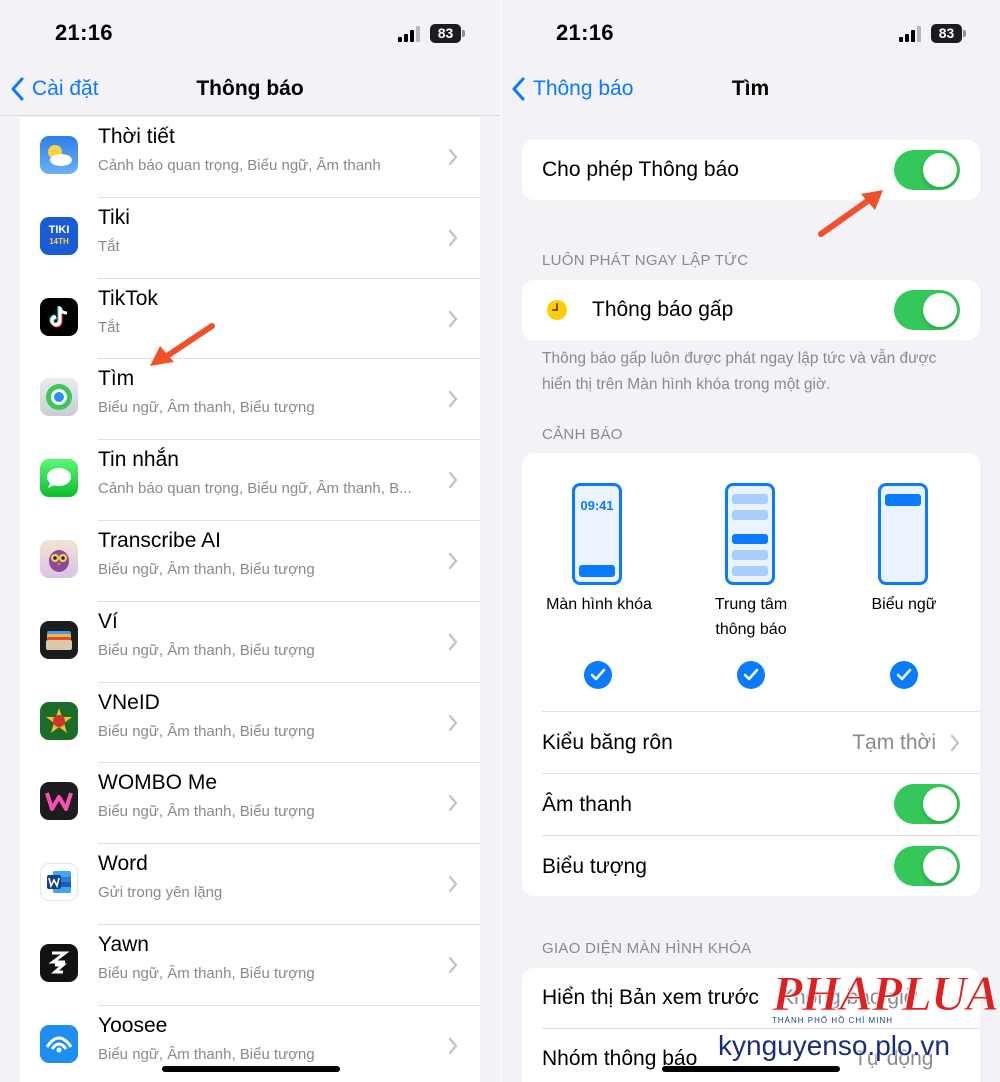 This screenshot has width=1000, height=1082. Describe the element at coordinates (886, 993) in the screenshot. I see `phapluat-brand: PHAPLUAT` at that location.